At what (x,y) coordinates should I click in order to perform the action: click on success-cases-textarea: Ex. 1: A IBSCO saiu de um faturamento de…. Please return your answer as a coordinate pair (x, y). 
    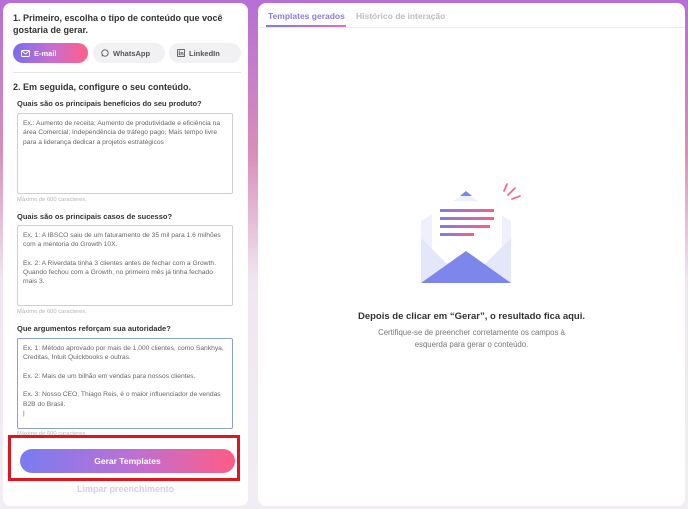
    Looking at the image, I should click on (125, 265).